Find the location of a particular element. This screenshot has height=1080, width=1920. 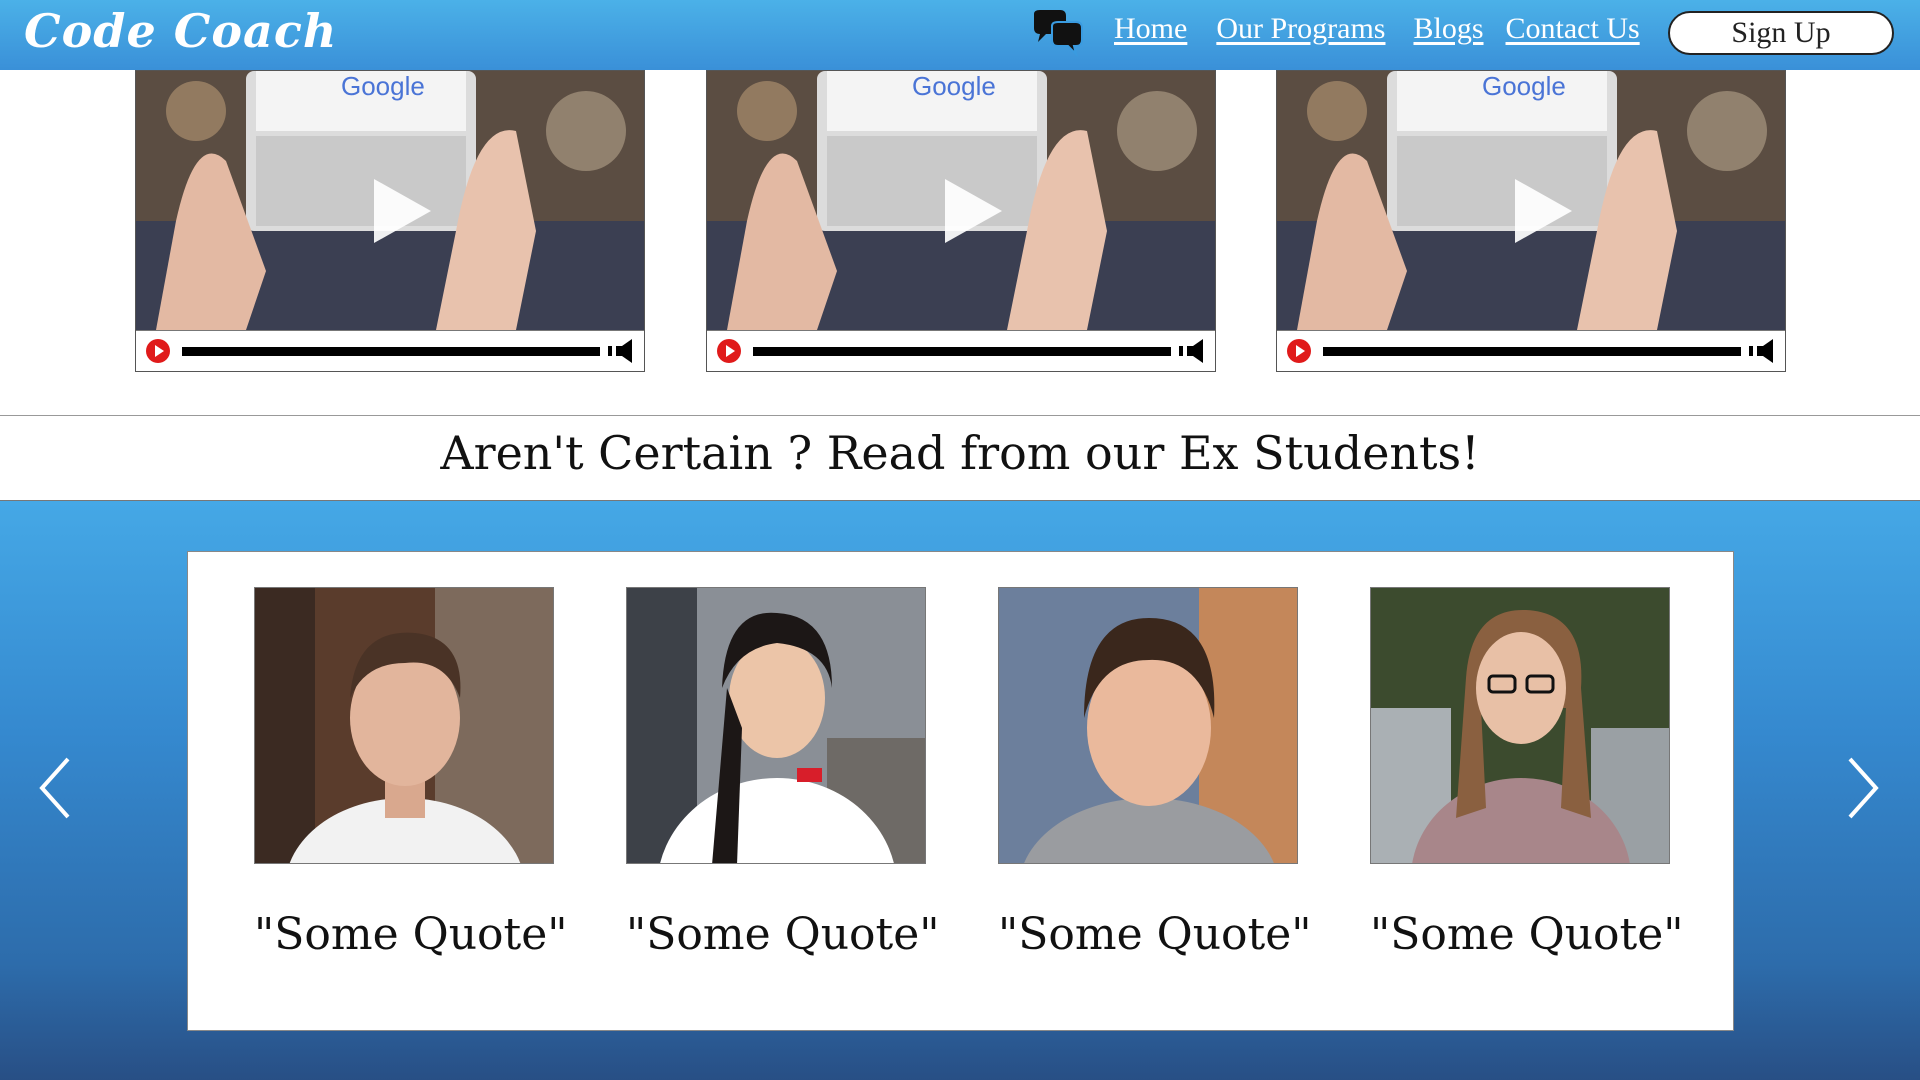

nav-links: Home Our Programs Blogs Contact Us is located at coordinates (1377, 29).